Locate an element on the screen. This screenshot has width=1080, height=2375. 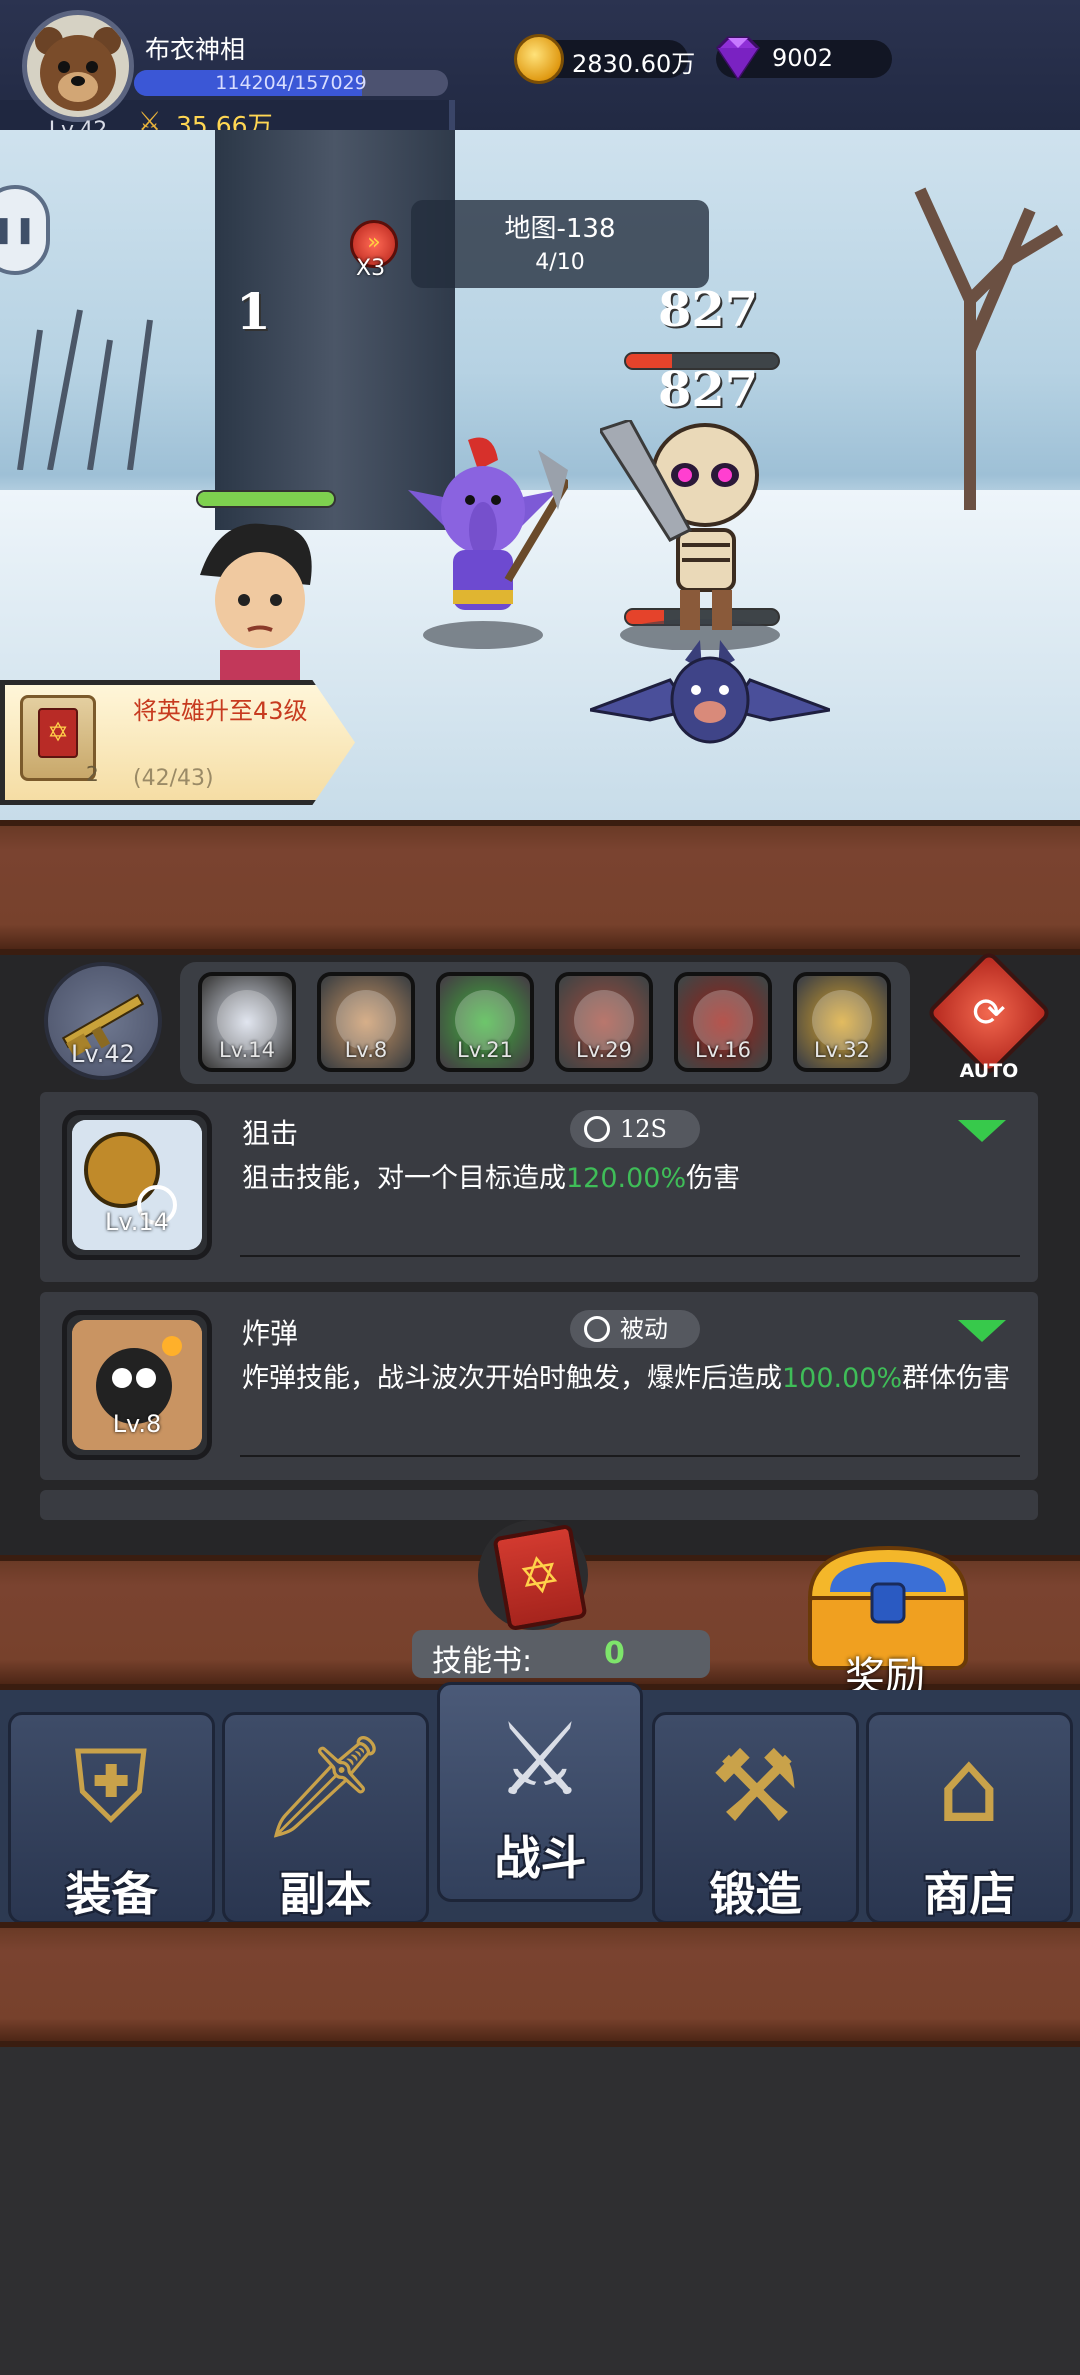
skill-slot-level: Lv.8 is located at coordinates (366, 1050).